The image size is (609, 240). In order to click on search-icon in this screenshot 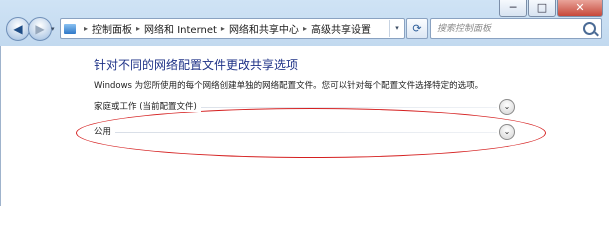, I will do `click(589, 28)`.